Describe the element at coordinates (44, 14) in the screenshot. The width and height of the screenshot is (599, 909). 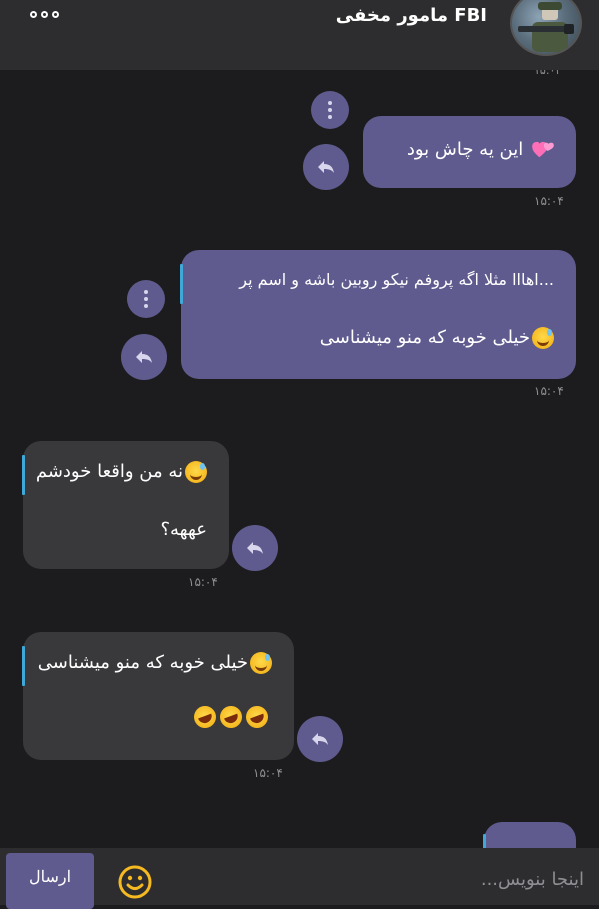
I see `more-horizontal-icon` at that location.